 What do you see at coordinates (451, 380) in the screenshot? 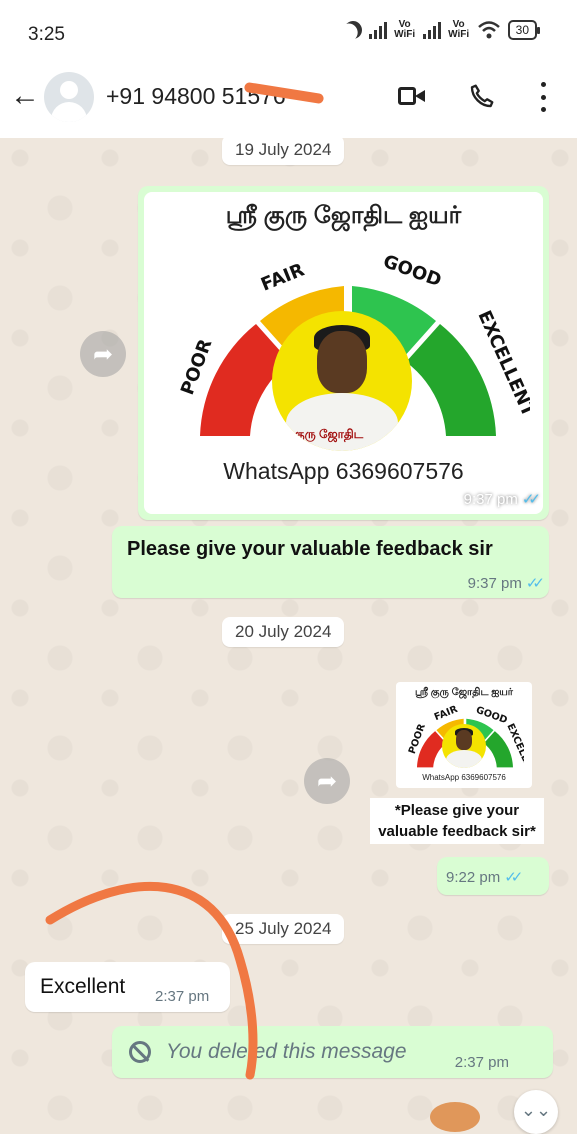
I see `gauge-excellent` at bounding box center [451, 380].